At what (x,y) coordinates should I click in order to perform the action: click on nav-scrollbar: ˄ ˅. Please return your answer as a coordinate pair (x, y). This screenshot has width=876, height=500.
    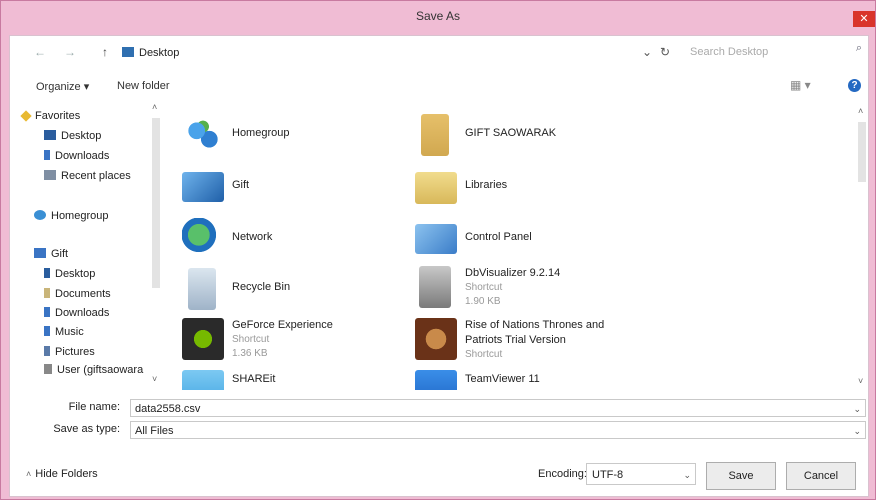
    Looking at the image, I should click on (156, 245).